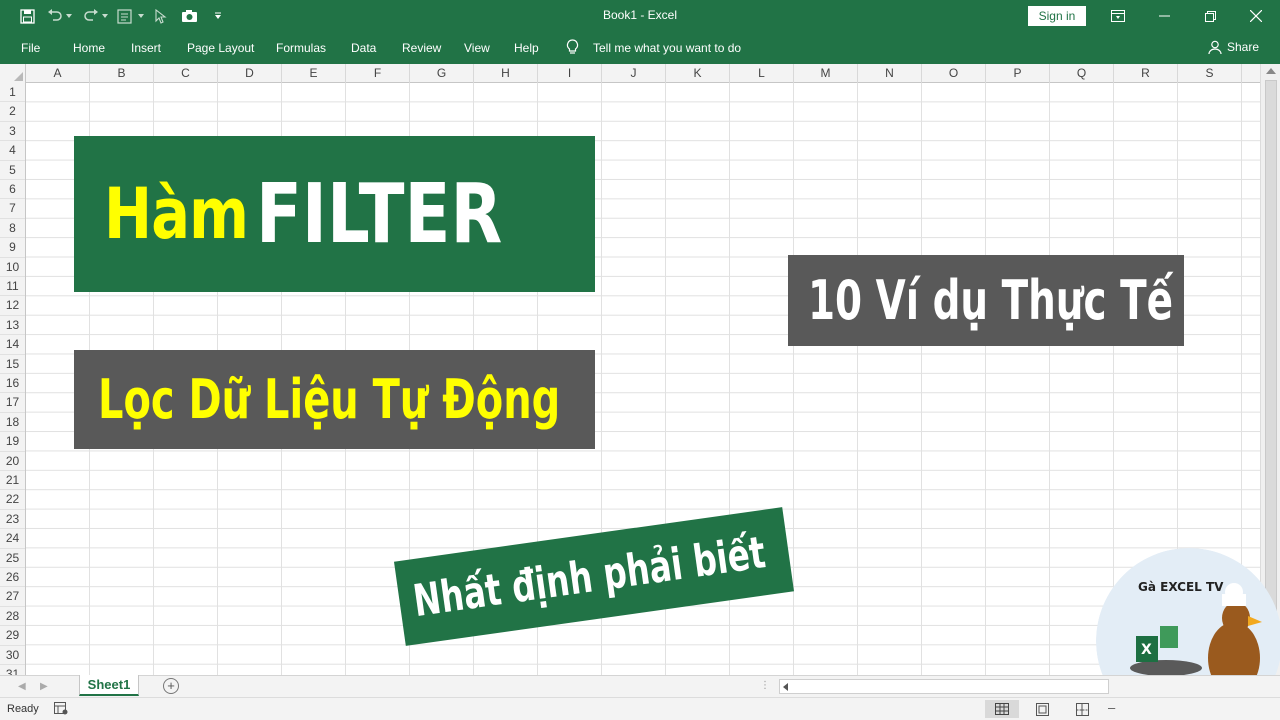  I want to click on column-header: M, so click(826, 73).